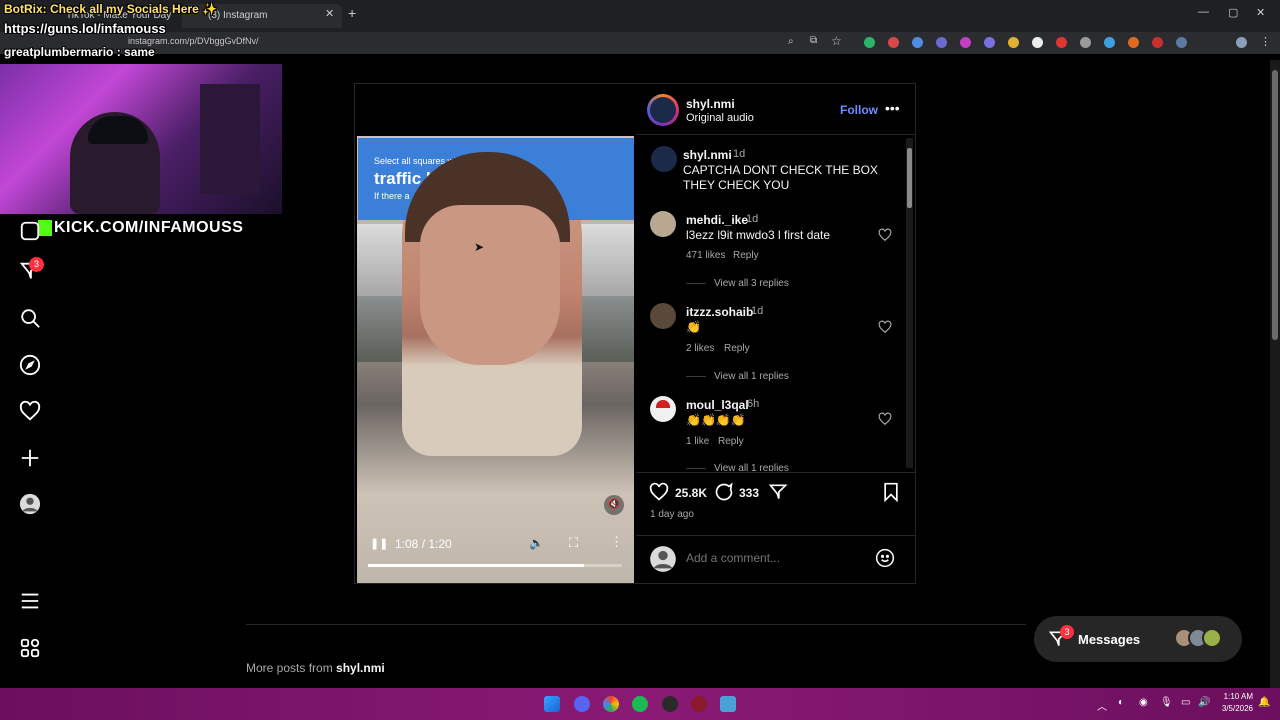 This screenshot has height=720, width=1280. I want to click on page-scroll-thumb, so click(1275, 205).